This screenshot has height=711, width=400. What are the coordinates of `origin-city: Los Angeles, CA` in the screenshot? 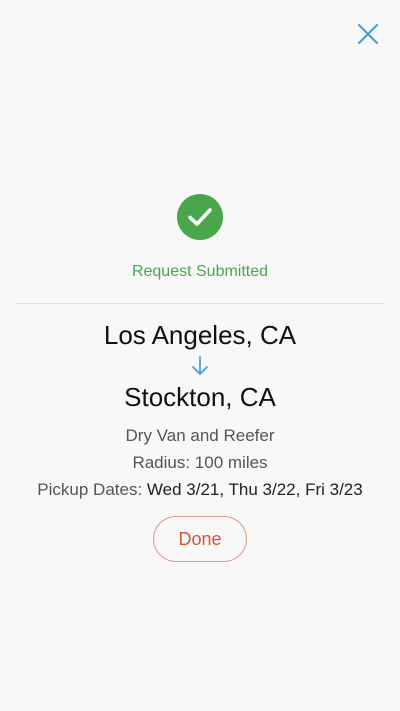 It's located at (200, 335).